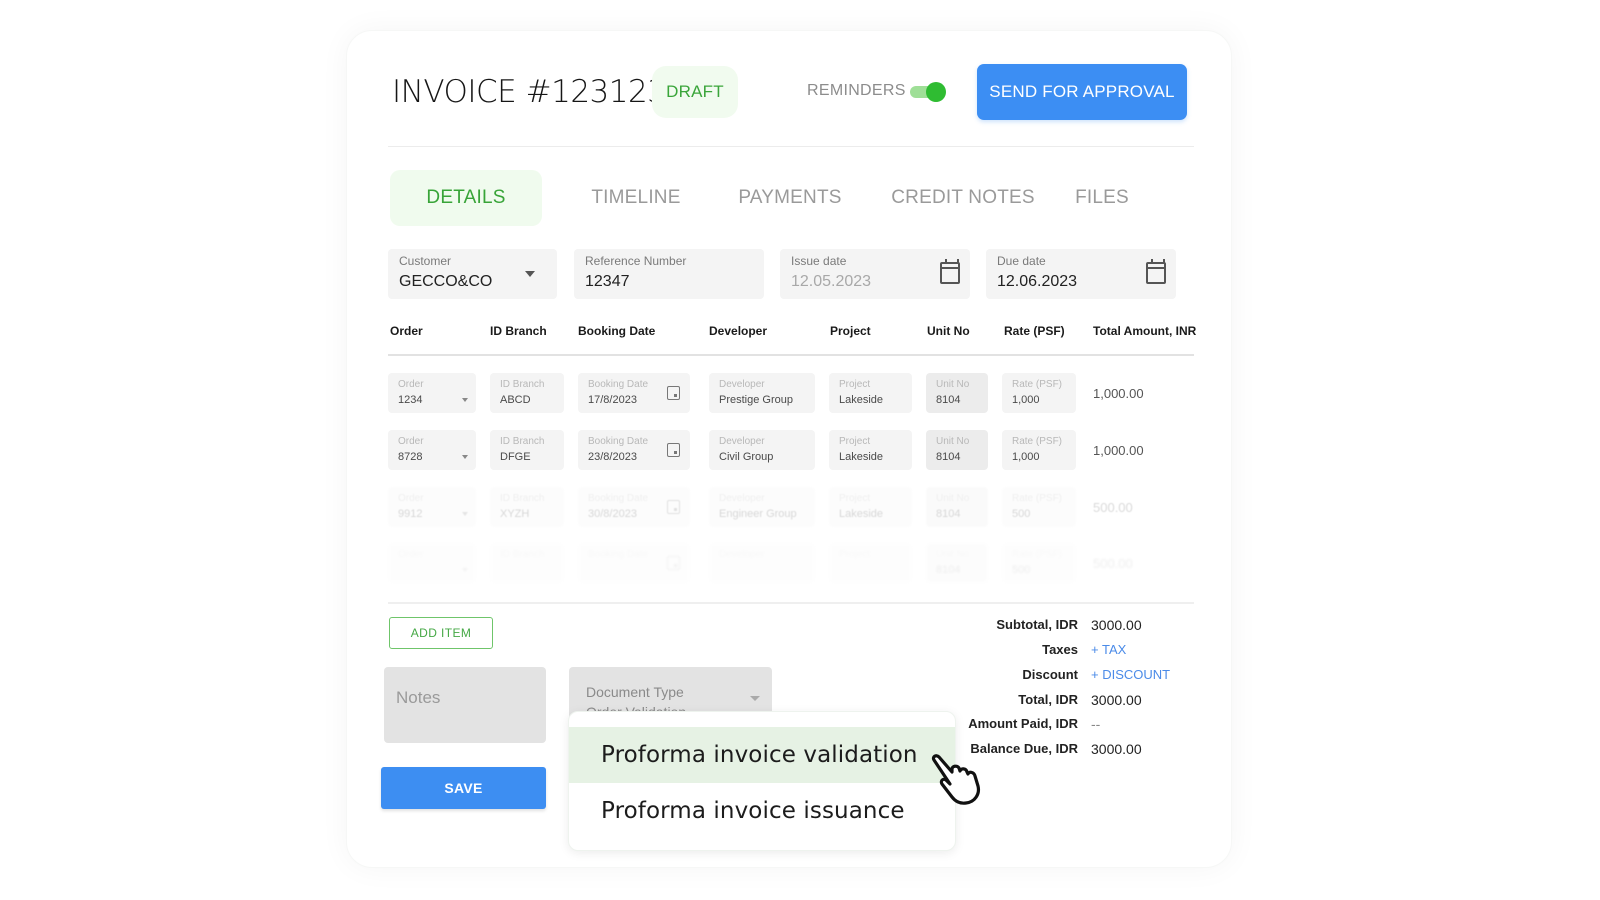 This screenshot has width=1600, height=900. What do you see at coordinates (1081, 274) in the screenshot?
I see `due-date-field: Due date 12.06.2023` at bounding box center [1081, 274].